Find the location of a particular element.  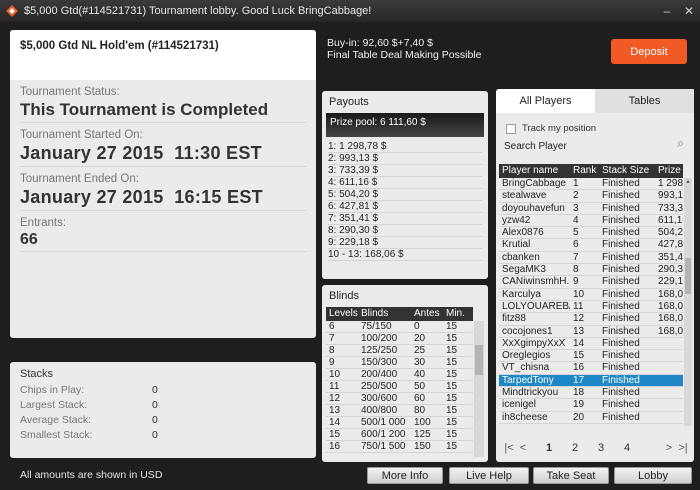

player-row: Oreglegios 15 Finished is located at coordinates (591, 356).